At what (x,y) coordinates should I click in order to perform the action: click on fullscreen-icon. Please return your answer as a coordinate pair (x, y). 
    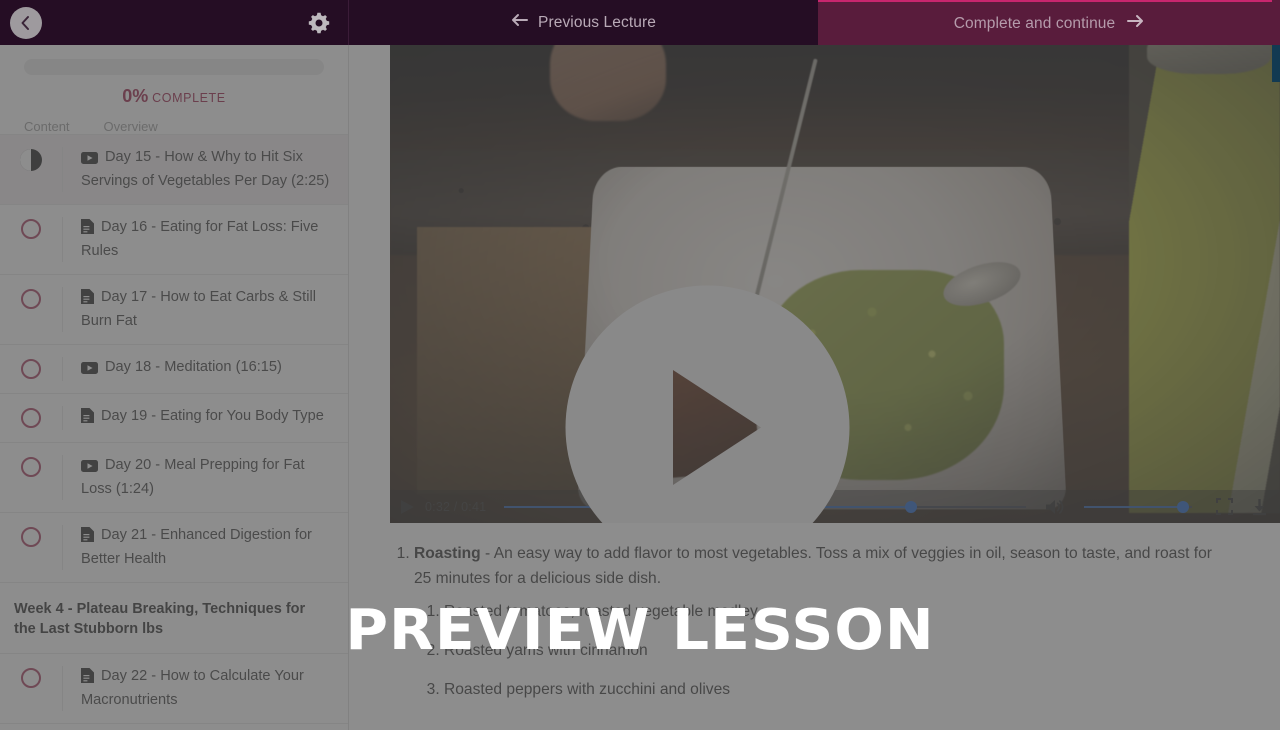
    Looking at the image, I should click on (1224, 506).